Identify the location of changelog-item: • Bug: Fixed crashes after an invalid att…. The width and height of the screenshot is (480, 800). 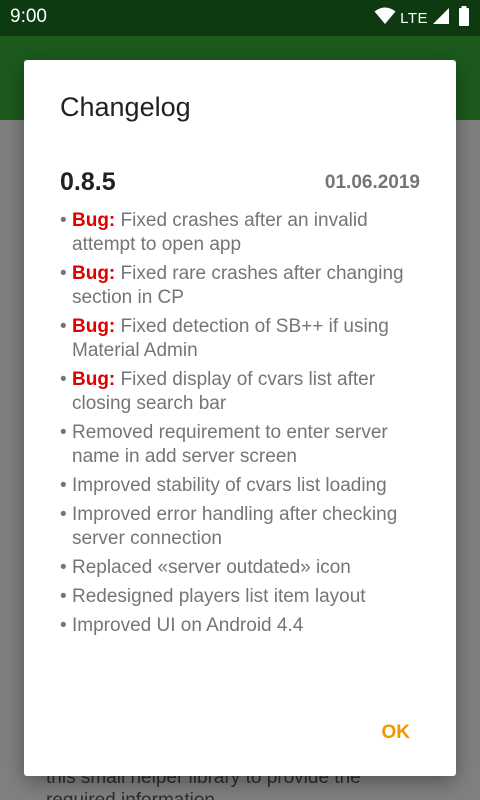
(240, 233).